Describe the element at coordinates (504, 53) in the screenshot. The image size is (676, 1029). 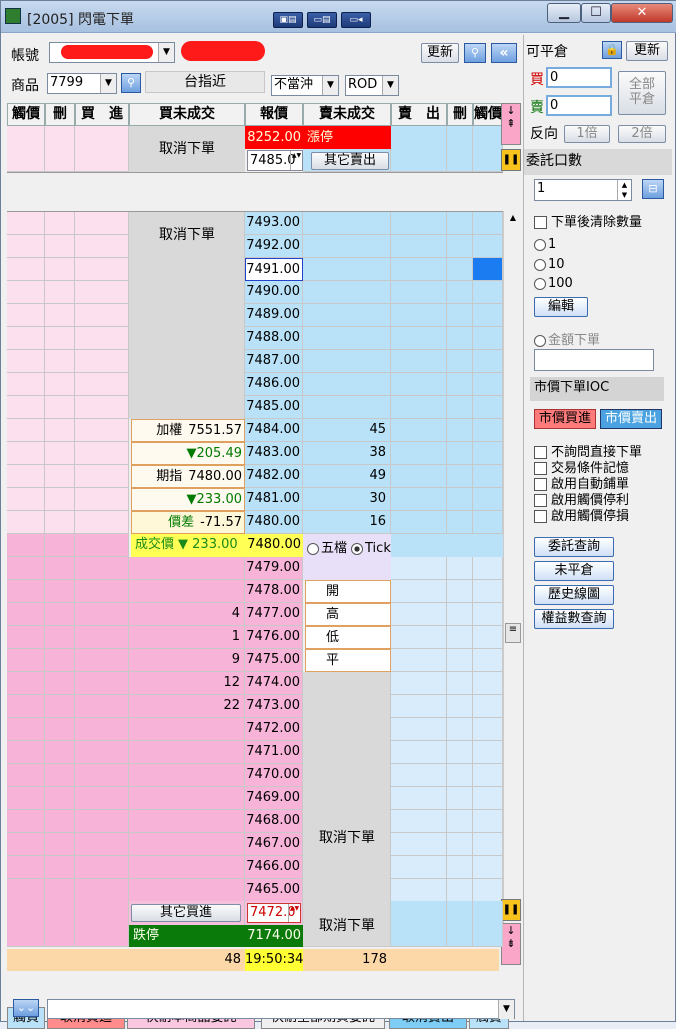
I see `collapse-icon: «` at that location.